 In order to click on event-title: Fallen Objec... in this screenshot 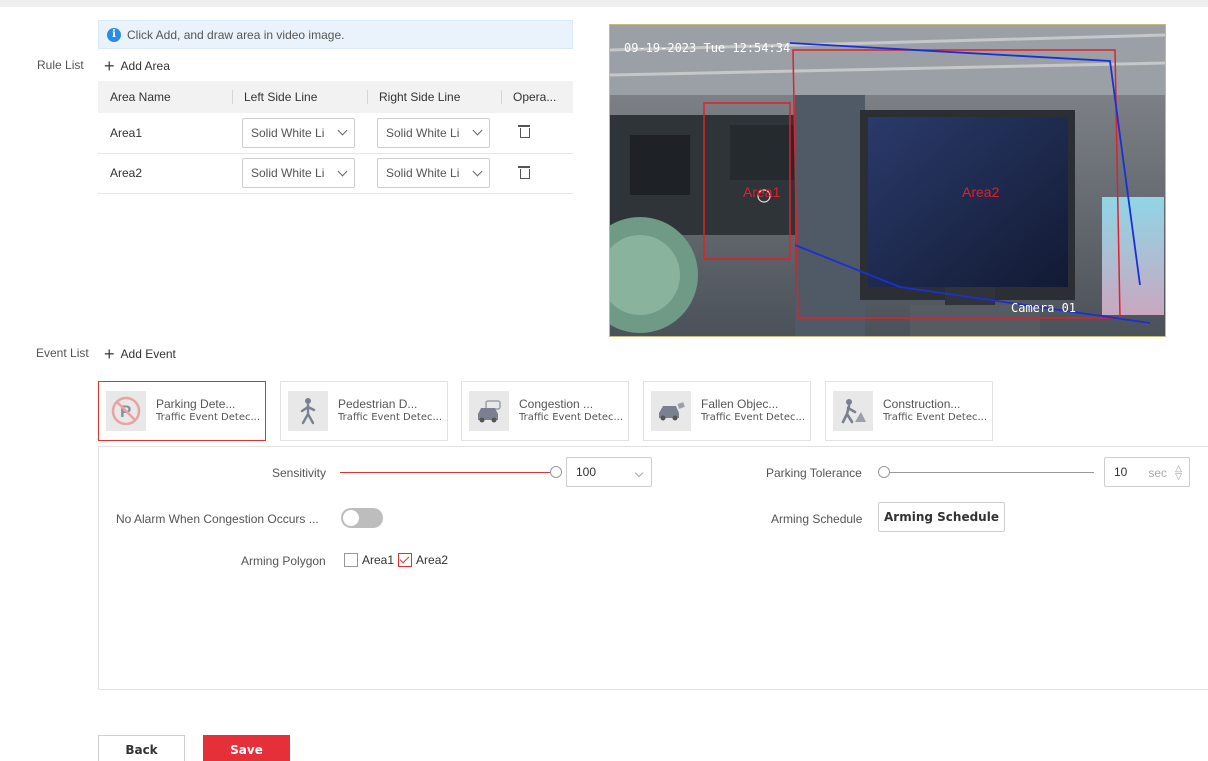, I will do `click(740, 404)`.